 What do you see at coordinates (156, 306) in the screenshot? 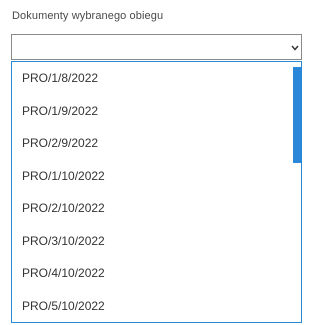
I see `dropdown-option: PRO/5/10/2022` at bounding box center [156, 306].